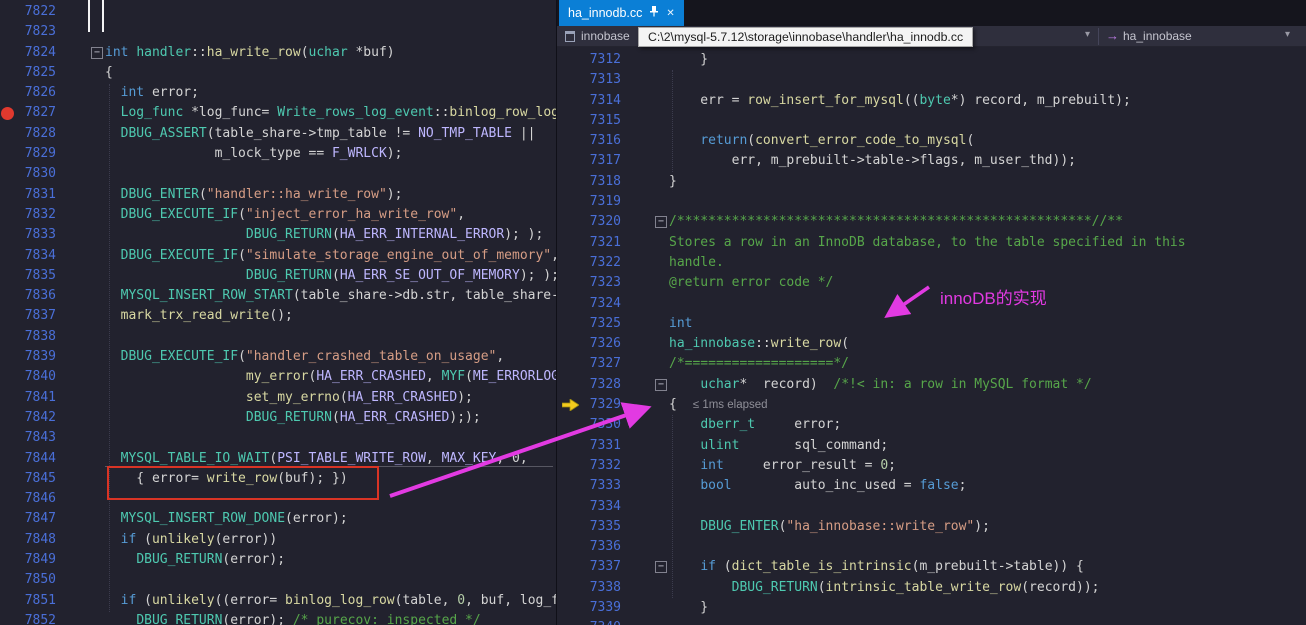  Describe the element at coordinates (759, 364) in the screenshot. I see `code-text: /*===================*/` at that location.